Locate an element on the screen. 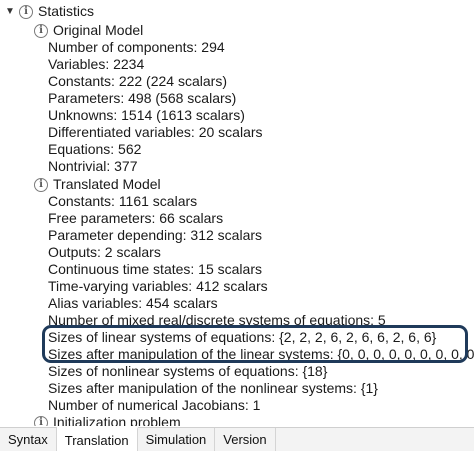  tree-item: Number of numerical Jacobians: 1 is located at coordinates (154, 405).